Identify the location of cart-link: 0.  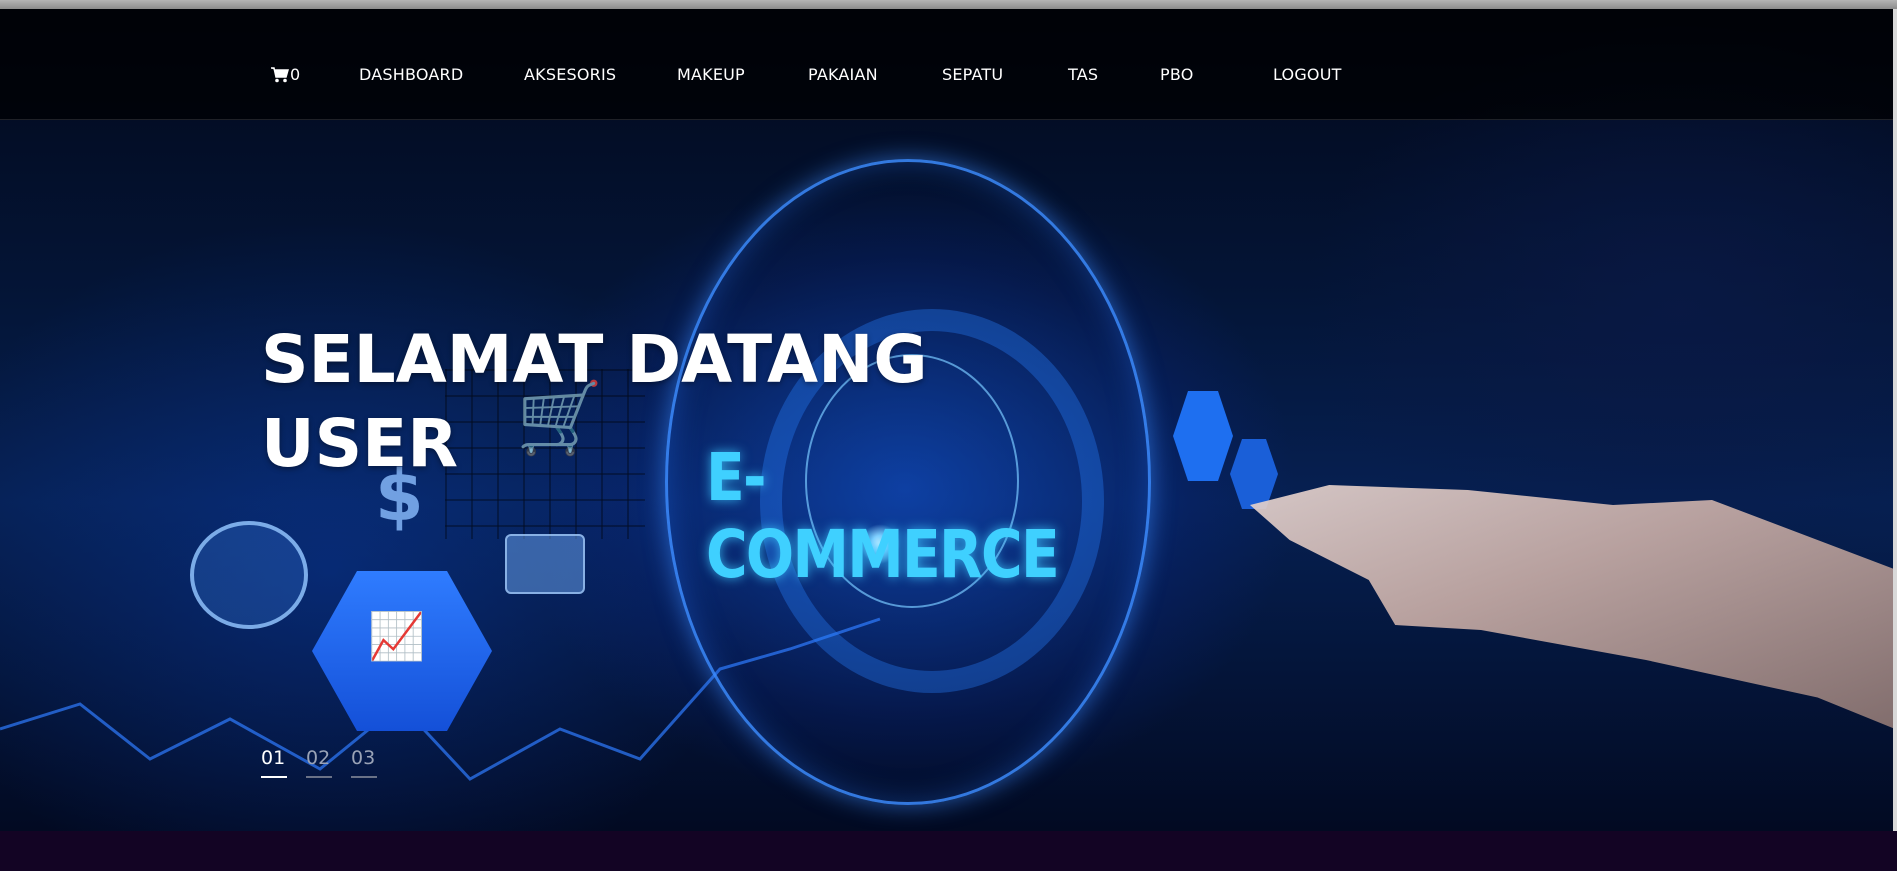
(285, 74).